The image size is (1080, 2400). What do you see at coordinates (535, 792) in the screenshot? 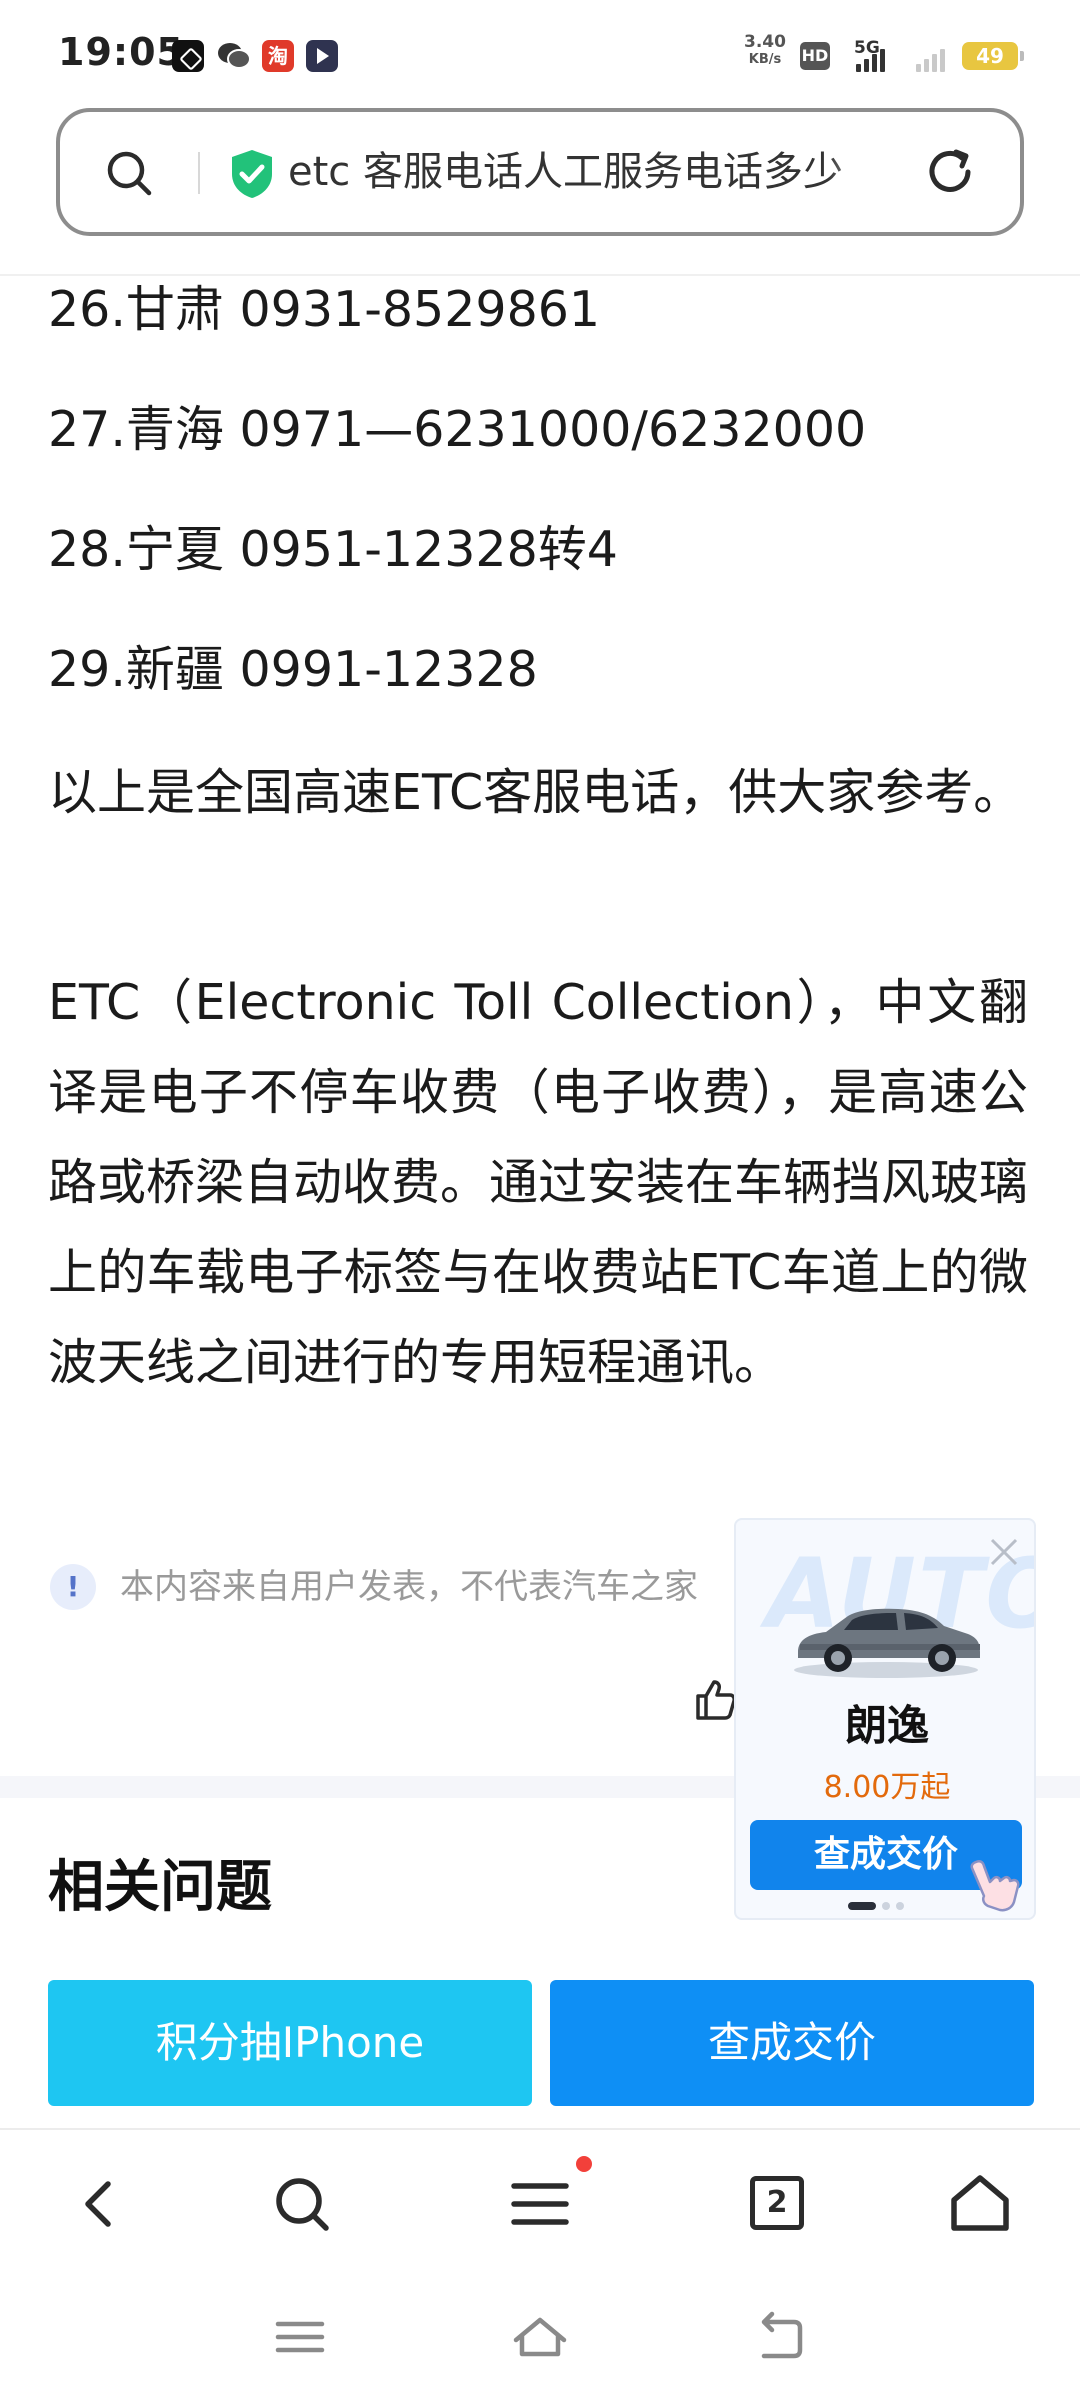
I see `summary-paragraph: 以上是全国高速ETC客服电话，供大家参考。` at bounding box center [535, 792].